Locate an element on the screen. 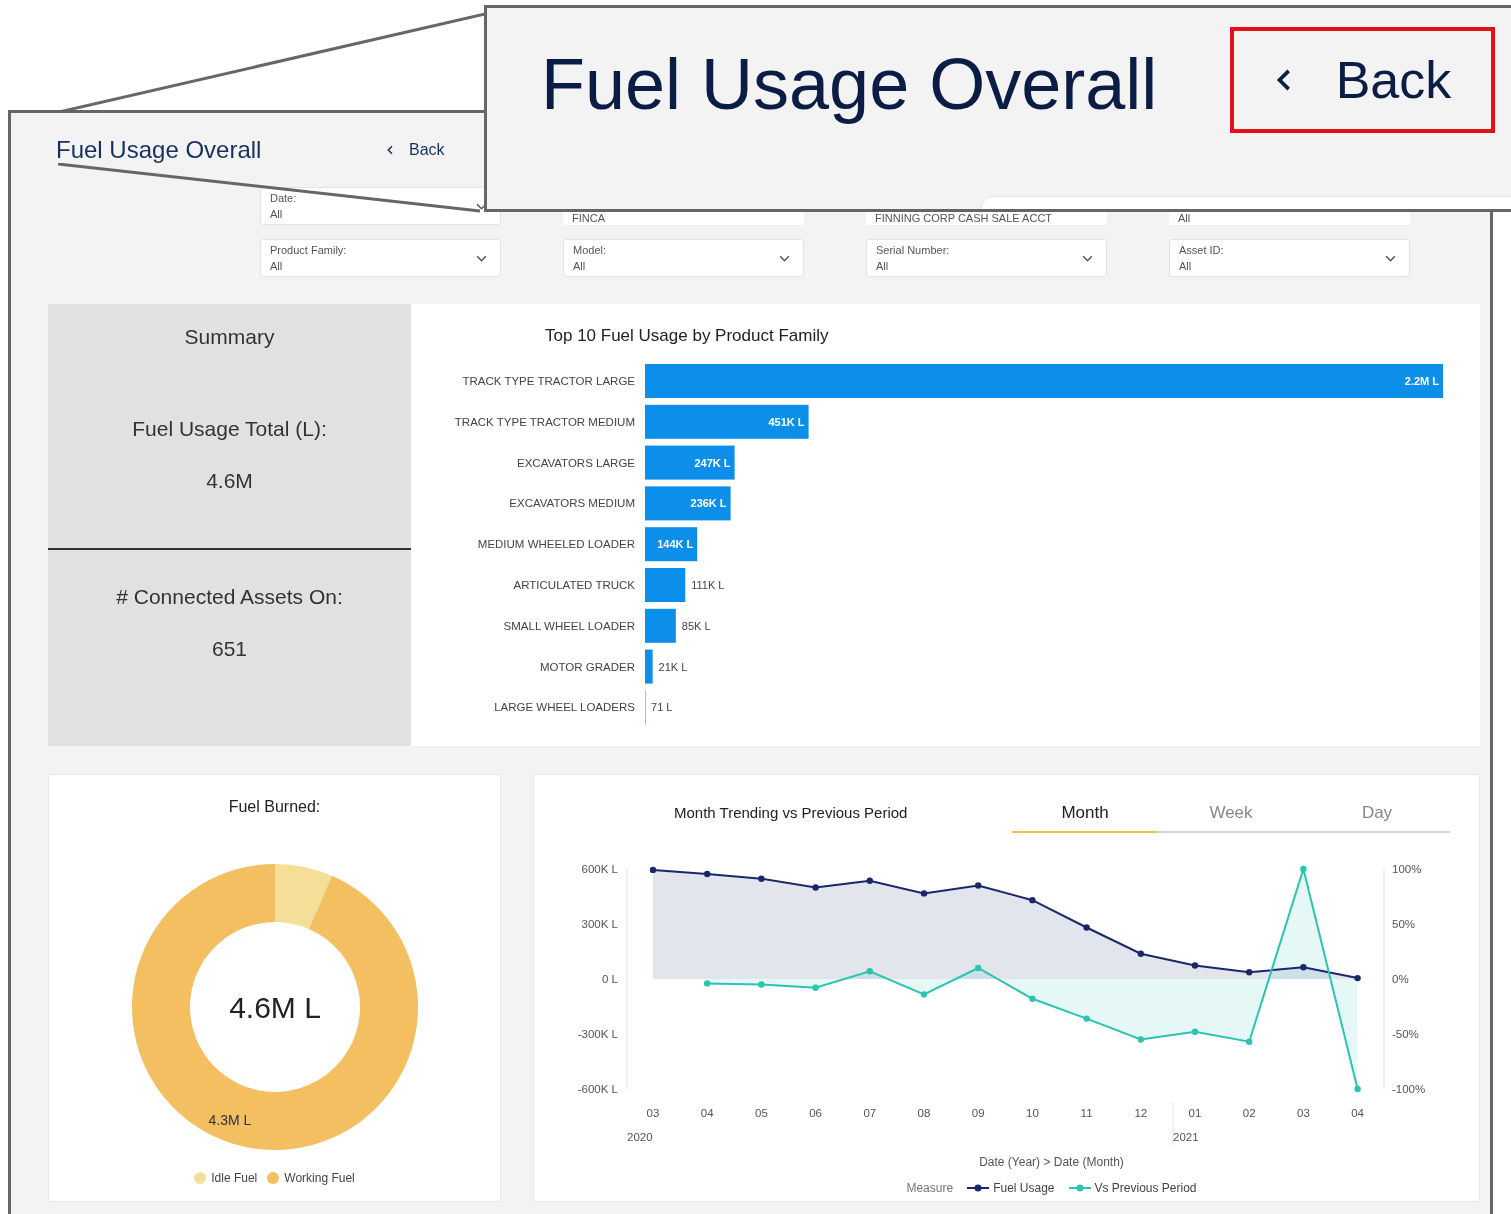  tick-label: 11 is located at coordinates (1086, 1113).